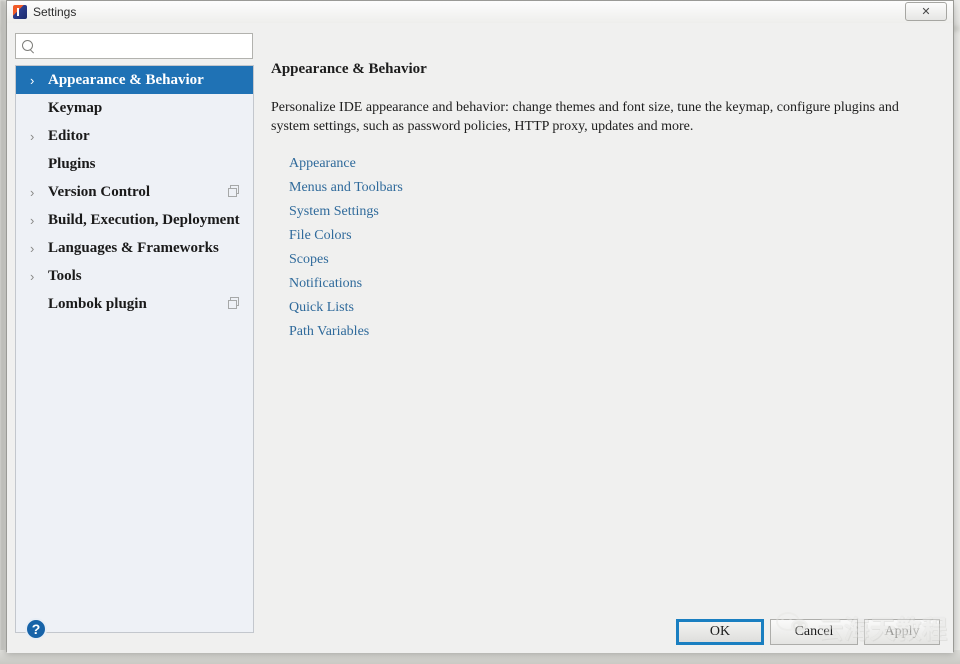 Image resolution: width=960 pixels, height=664 pixels. What do you see at coordinates (126, 79) in the screenshot?
I see `sidebar-item-label: Appearance & Behavior` at bounding box center [126, 79].